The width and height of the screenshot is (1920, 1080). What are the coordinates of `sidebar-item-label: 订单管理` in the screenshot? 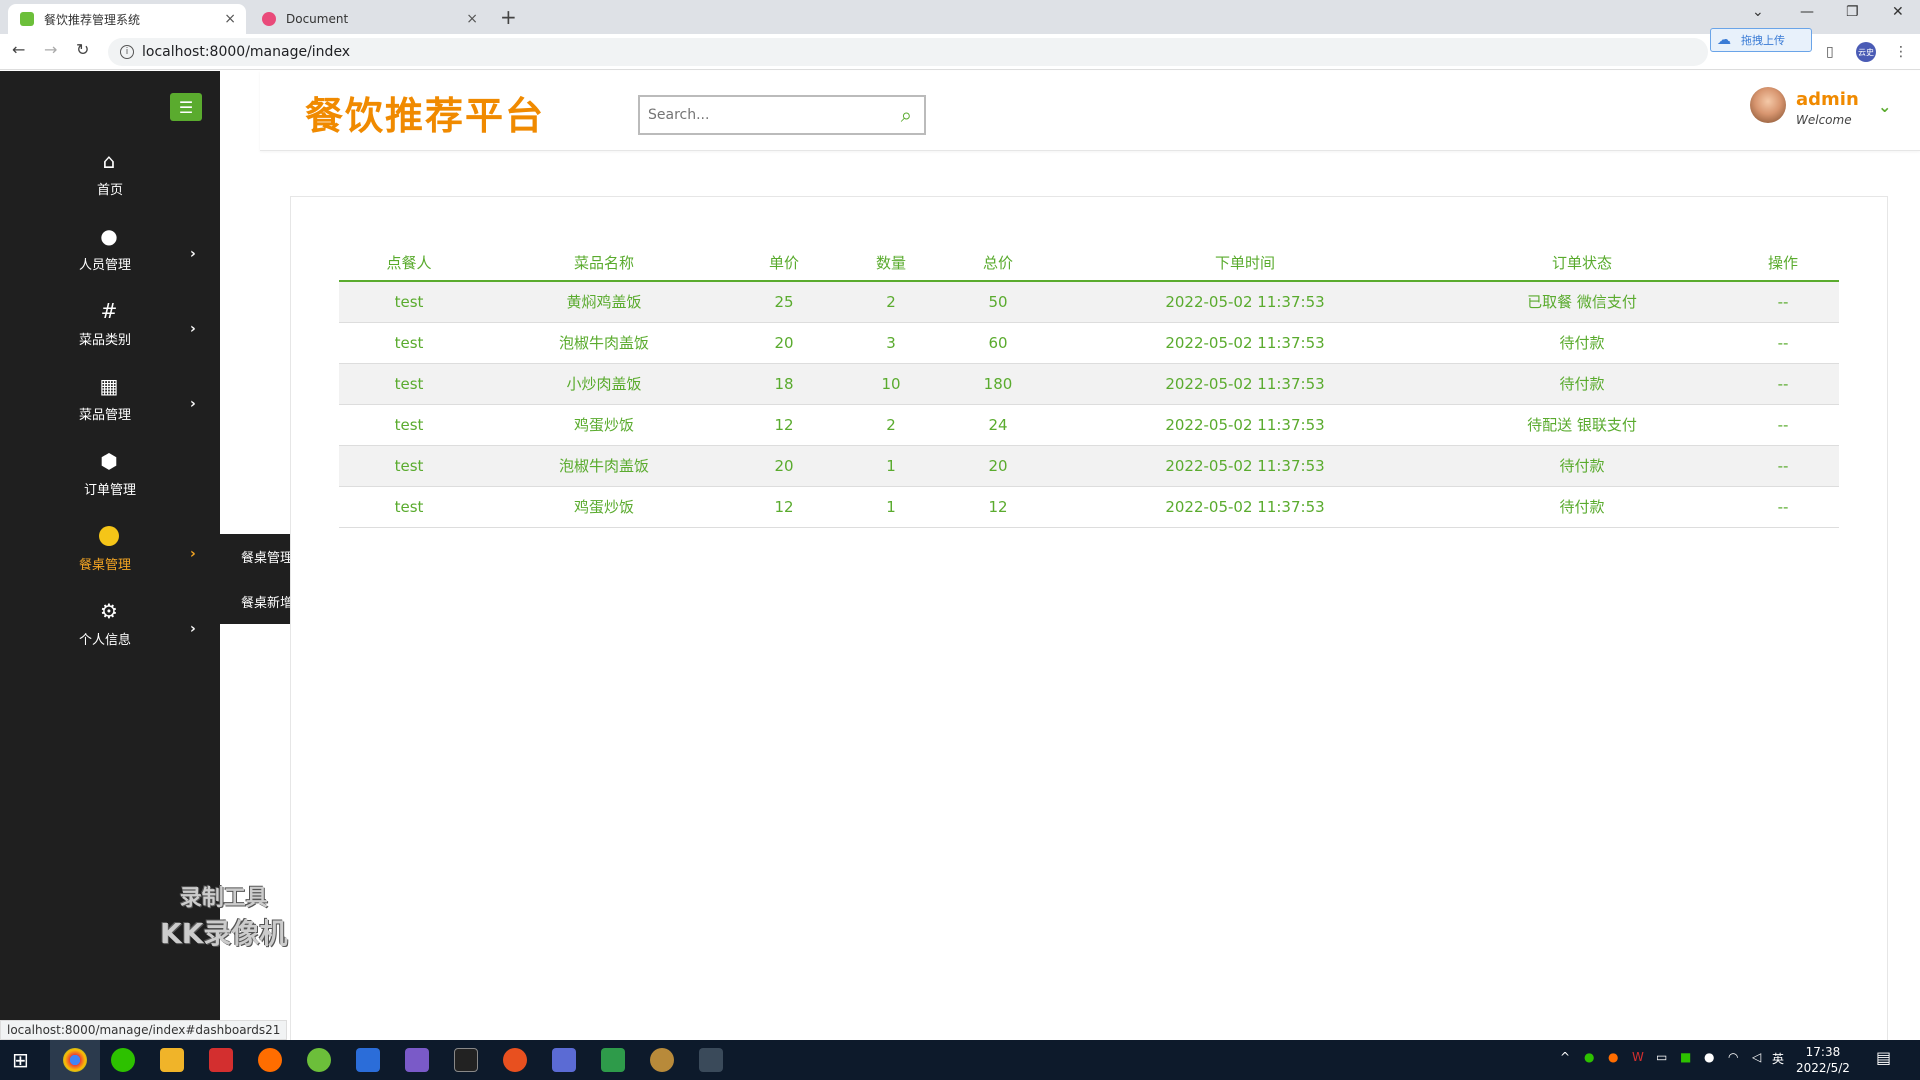 It's located at (109, 490).